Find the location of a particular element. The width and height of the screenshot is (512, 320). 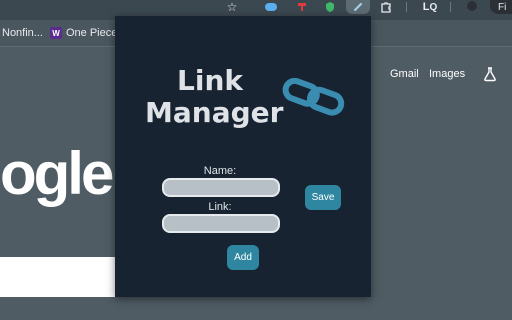

bookmark-favicon-icon: W is located at coordinates (56, 33).